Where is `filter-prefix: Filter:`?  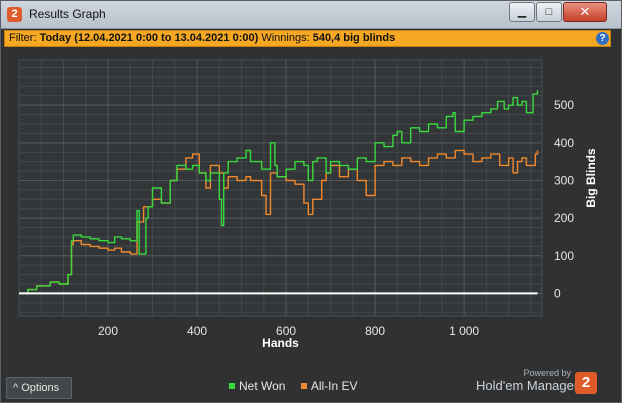
filter-prefix: Filter: is located at coordinates (23, 38).